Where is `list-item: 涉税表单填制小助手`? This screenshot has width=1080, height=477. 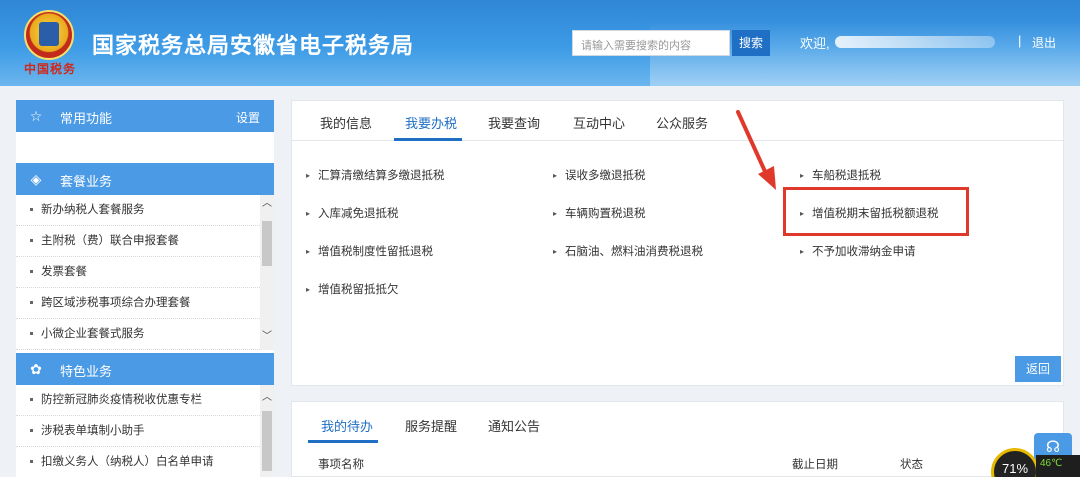 list-item: 涉税表单填制小助手 is located at coordinates (138, 431).